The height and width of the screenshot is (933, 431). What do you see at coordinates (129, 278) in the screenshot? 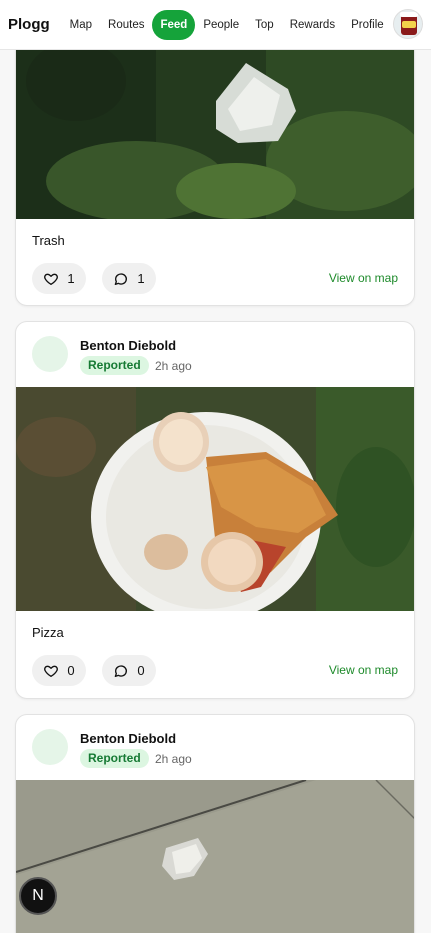
I see `comment-button: 1` at bounding box center [129, 278].